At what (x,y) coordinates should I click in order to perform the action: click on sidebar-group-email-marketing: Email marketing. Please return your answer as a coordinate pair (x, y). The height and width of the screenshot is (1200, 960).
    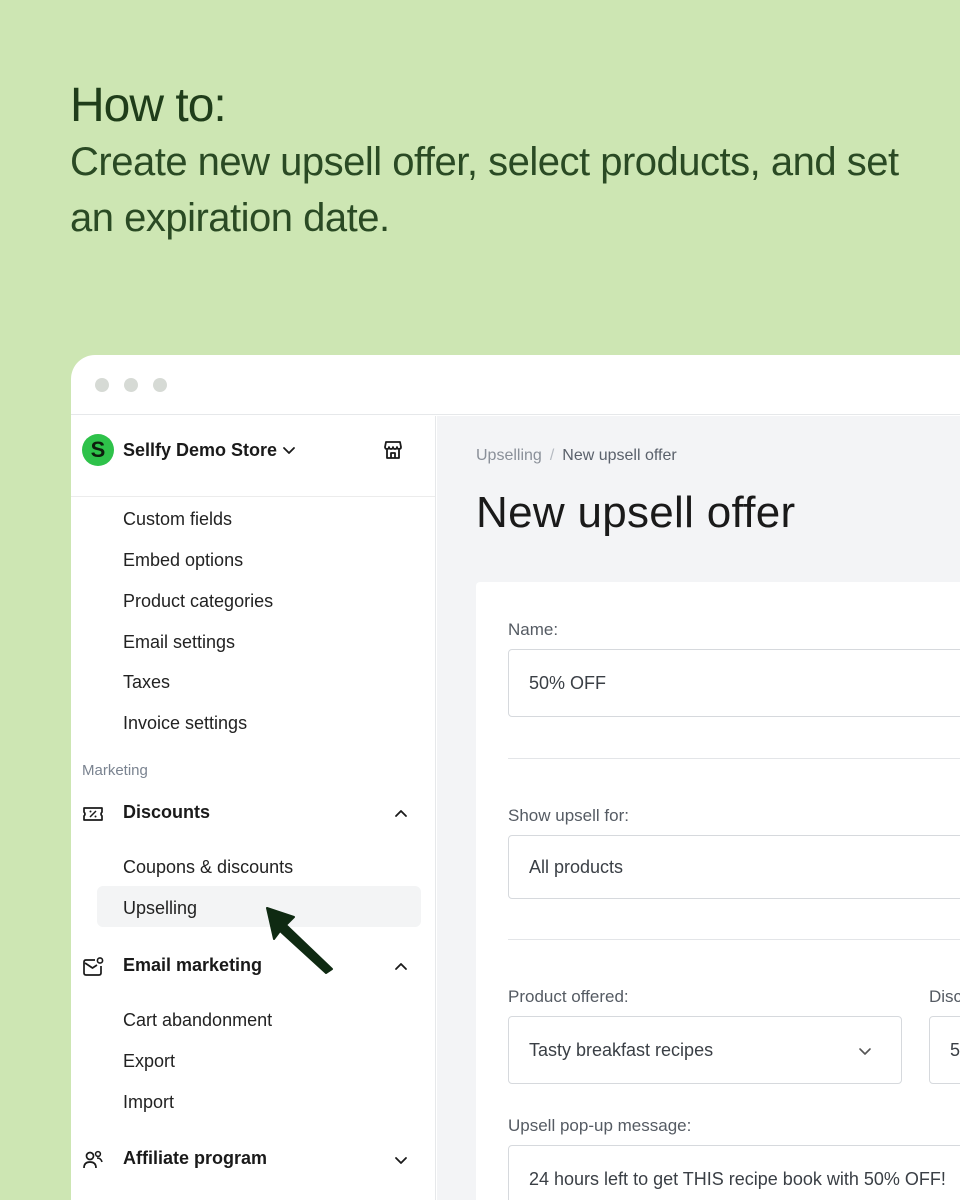
    Looking at the image, I should click on (245, 968).